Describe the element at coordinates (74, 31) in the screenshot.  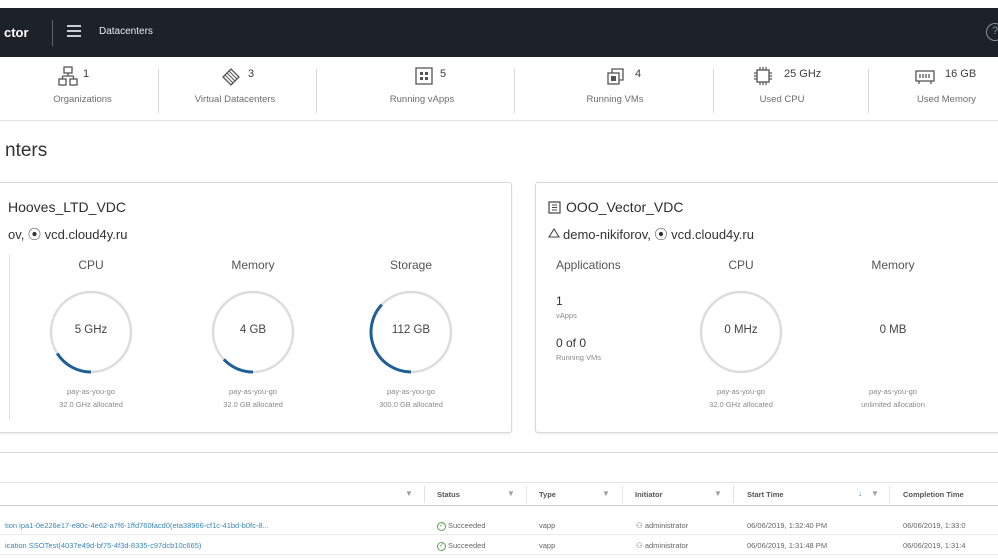
I see `menu-icon` at that location.